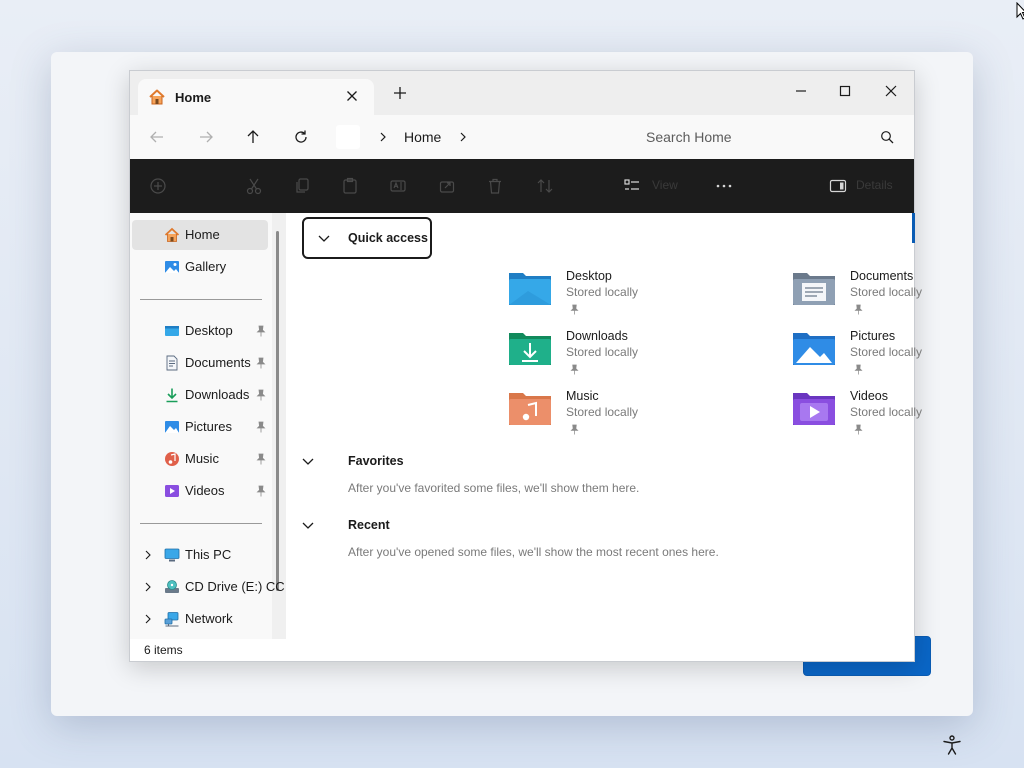 Image resolution: width=1024 pixels, height=768 pixels. I want to click on new-button, so click(158, 186).